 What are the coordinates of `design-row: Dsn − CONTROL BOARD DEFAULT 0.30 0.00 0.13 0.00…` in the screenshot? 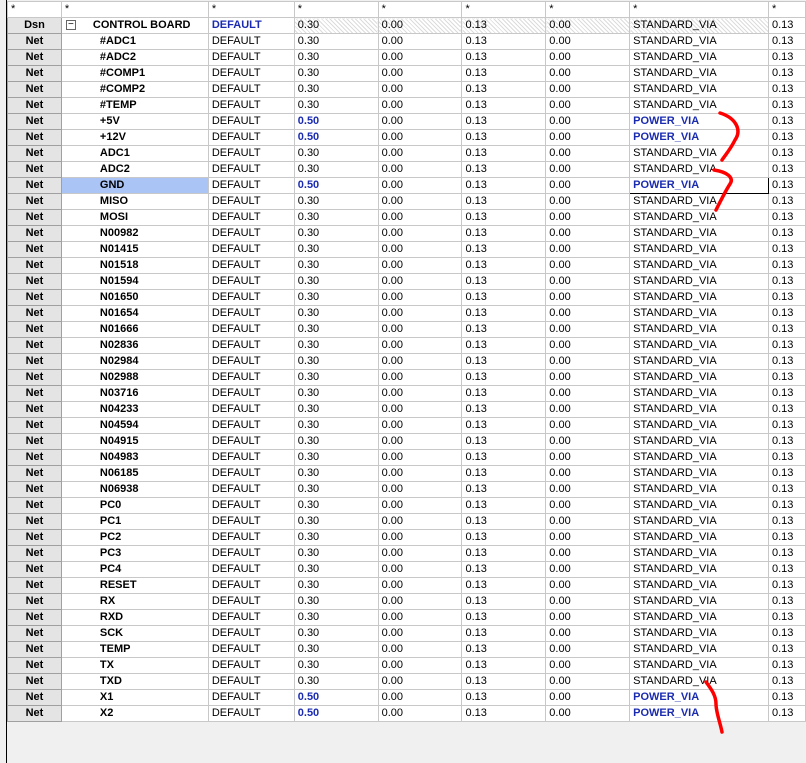 It's located at (406, 25).